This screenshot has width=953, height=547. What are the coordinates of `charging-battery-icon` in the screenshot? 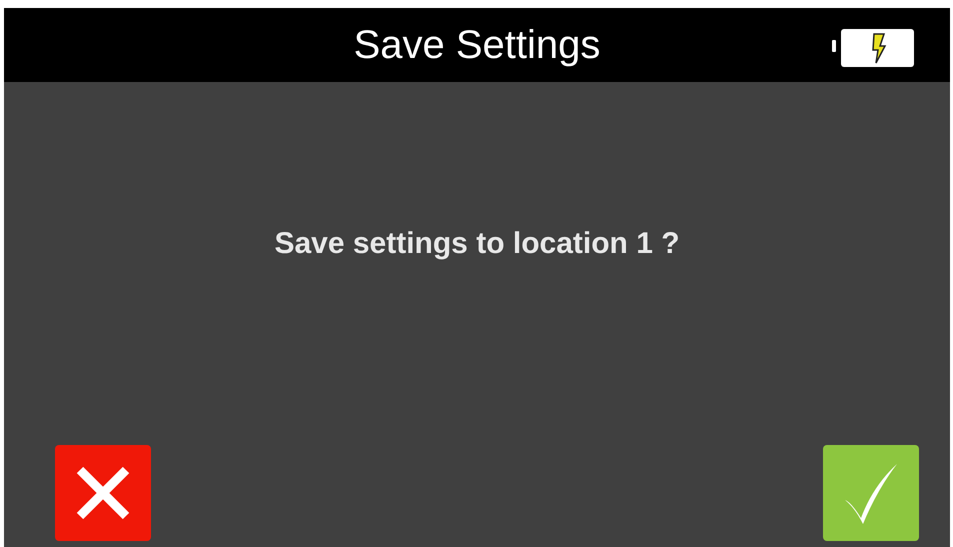 It's located at (874, 47).